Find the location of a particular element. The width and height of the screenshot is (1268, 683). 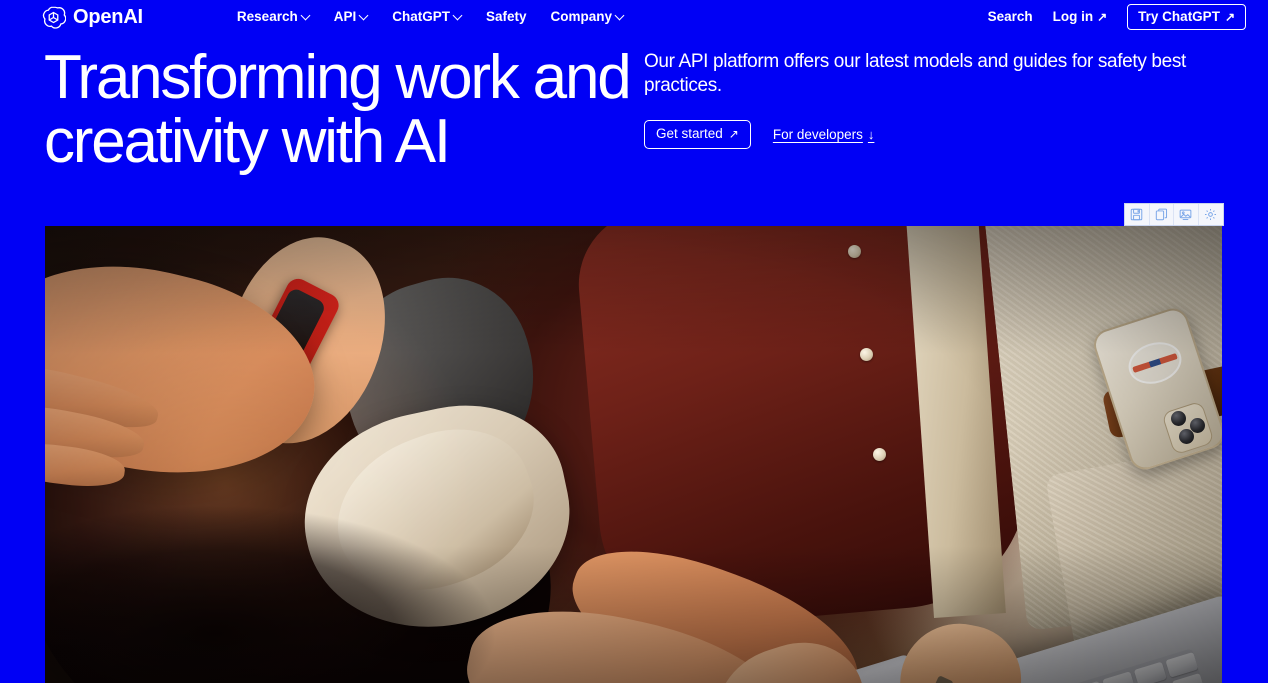

search-label: Search is located at coordinates (1010, 17).